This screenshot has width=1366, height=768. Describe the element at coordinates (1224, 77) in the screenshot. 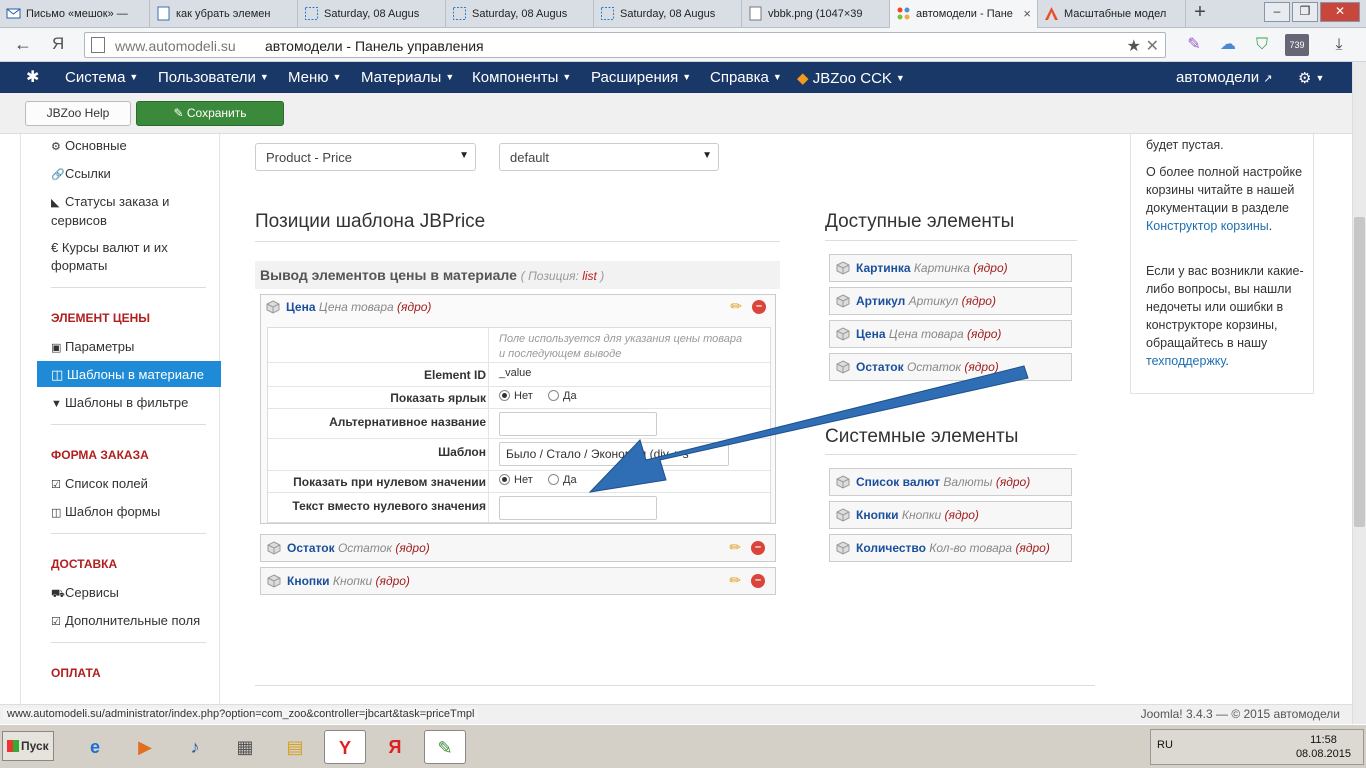

I see `site-link: автомодели ↗` at that location.